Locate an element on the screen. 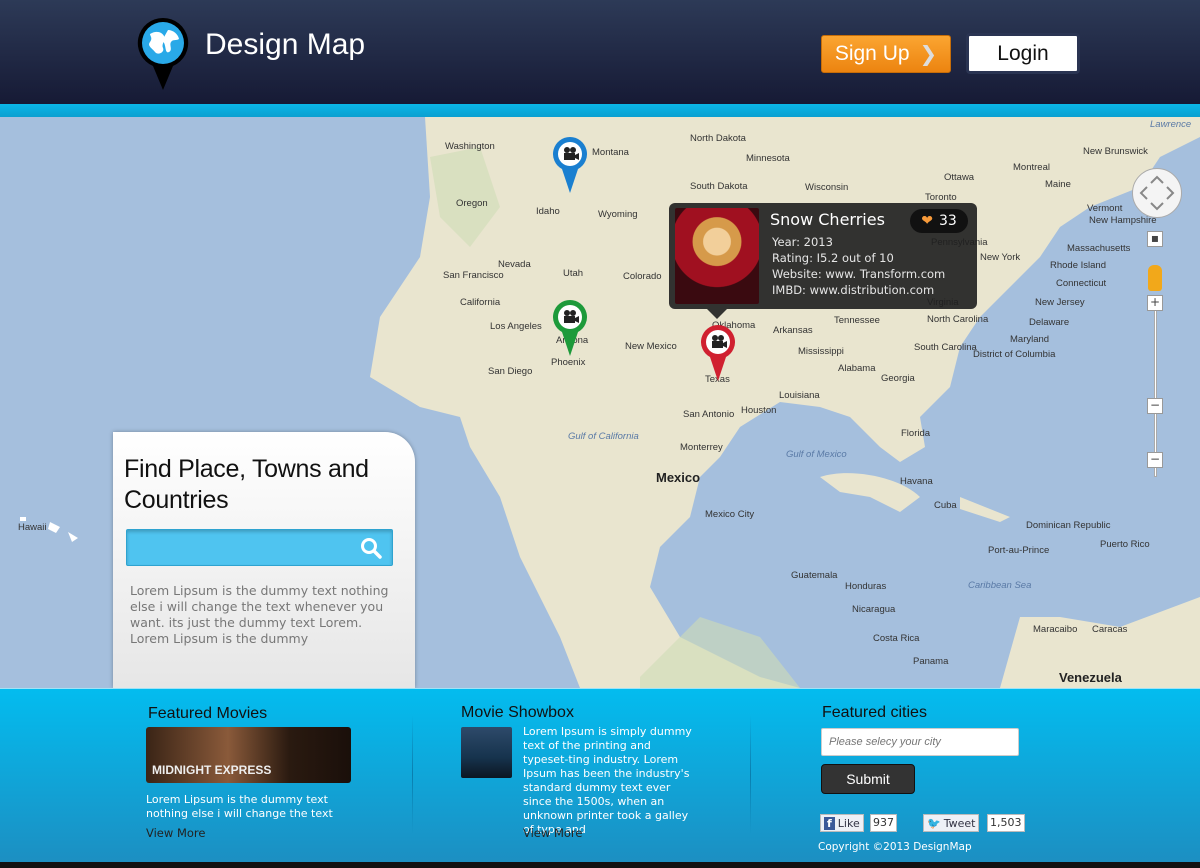 Image resolution: width=1200 pixels, height=868 pixels. map-label: Dominican Republic is located at coordinates (1068, 525).